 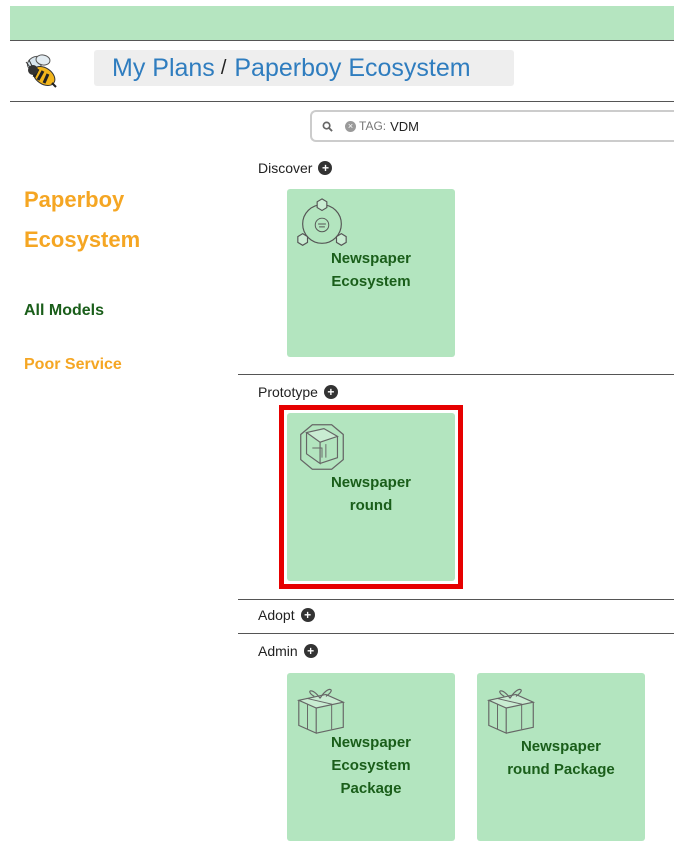 I want to click on tag-prefix: TAG:, so click(x=373, y=126).